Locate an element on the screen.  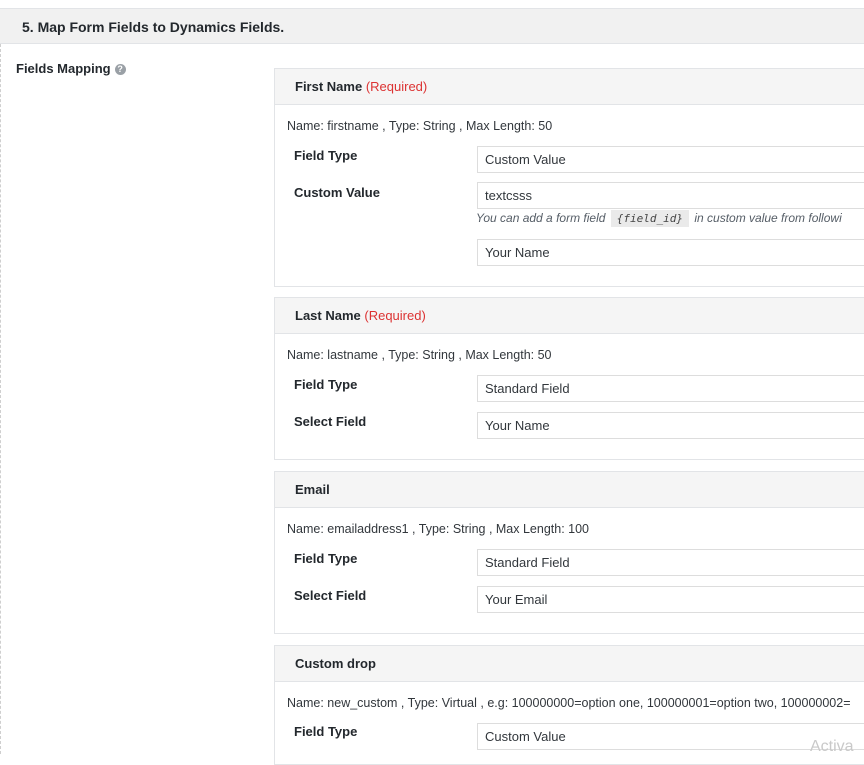
card-title-text: Custom drop is located at coordinates (335, 663).